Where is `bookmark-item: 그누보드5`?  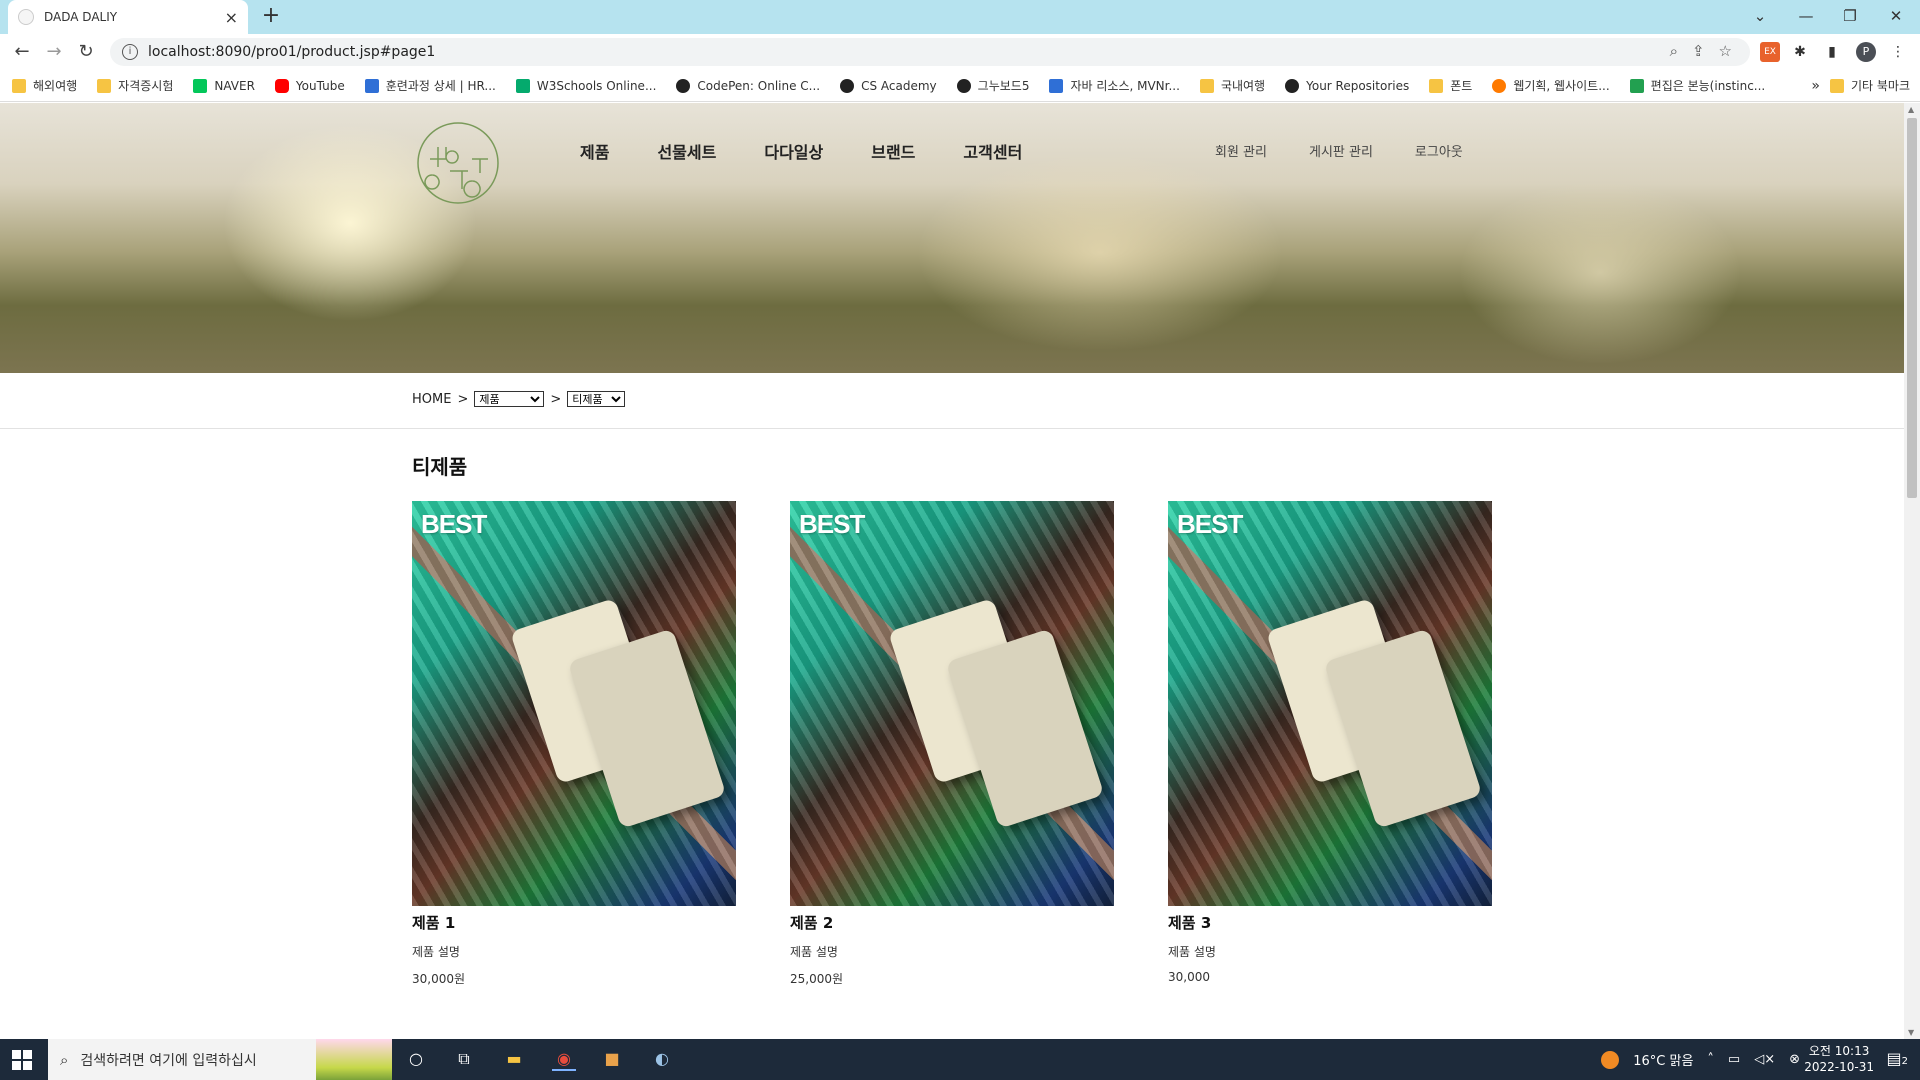 bookmark-item: 그누보드5 is located at coordinates (992, 85).